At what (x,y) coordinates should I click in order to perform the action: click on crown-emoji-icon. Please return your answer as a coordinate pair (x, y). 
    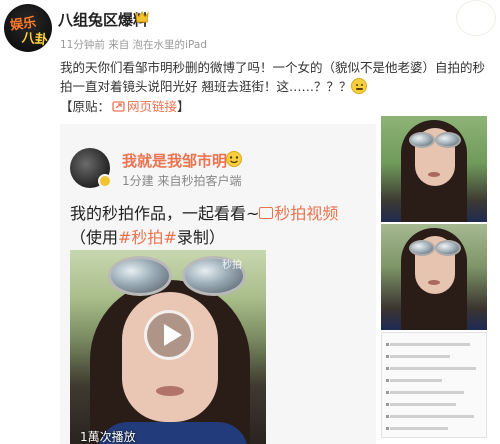
    Looking at the image, I should click on (234, 159).